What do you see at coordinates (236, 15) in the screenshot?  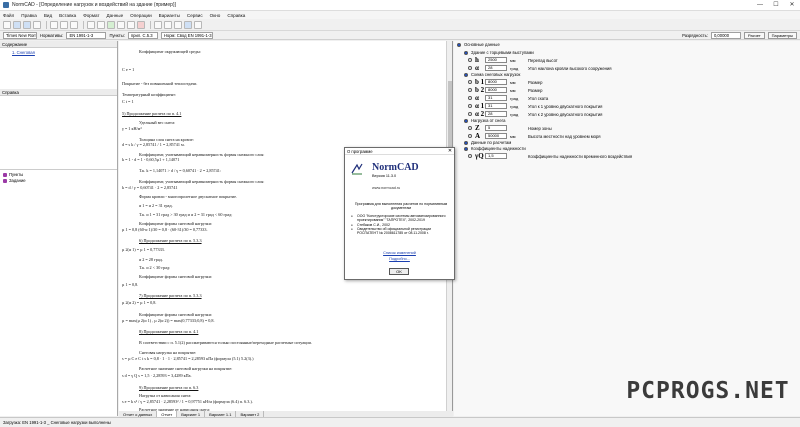 I see `menu-help: Справка` at bounding box center [236, 15].